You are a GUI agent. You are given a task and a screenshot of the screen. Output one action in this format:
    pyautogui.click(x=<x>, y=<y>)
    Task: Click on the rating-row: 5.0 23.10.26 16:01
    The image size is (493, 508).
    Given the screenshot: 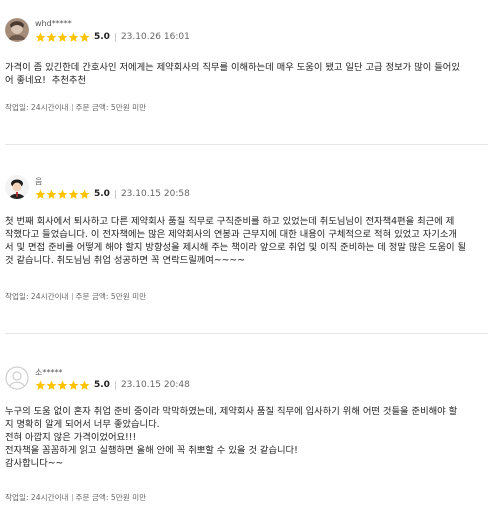 What is the action you would take?
    pyautogui.click(x=112, y=37)
    